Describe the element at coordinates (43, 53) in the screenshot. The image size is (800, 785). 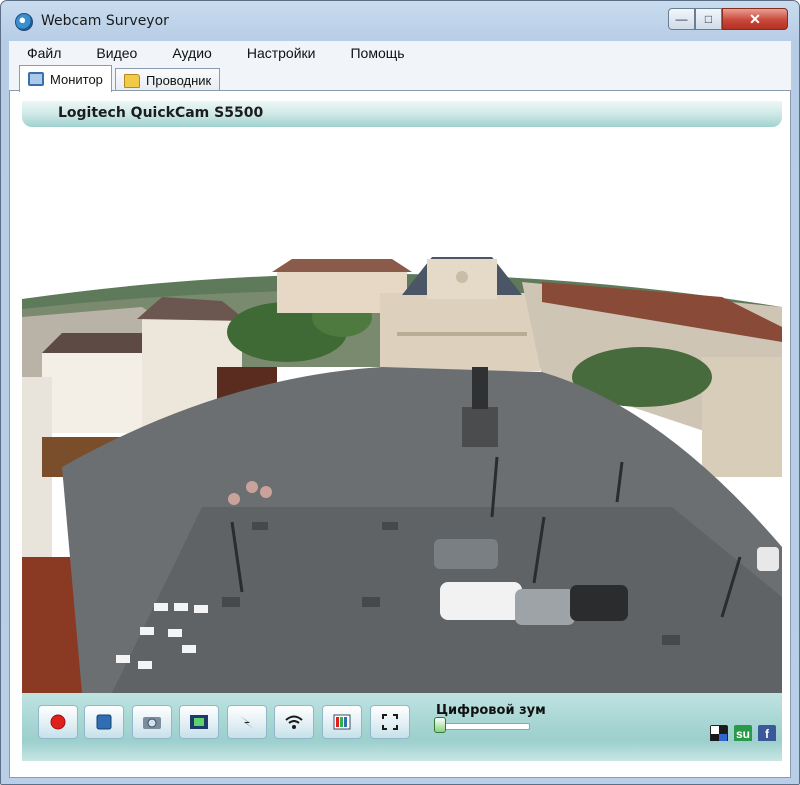
I see `menu-file: Файл` at that location.